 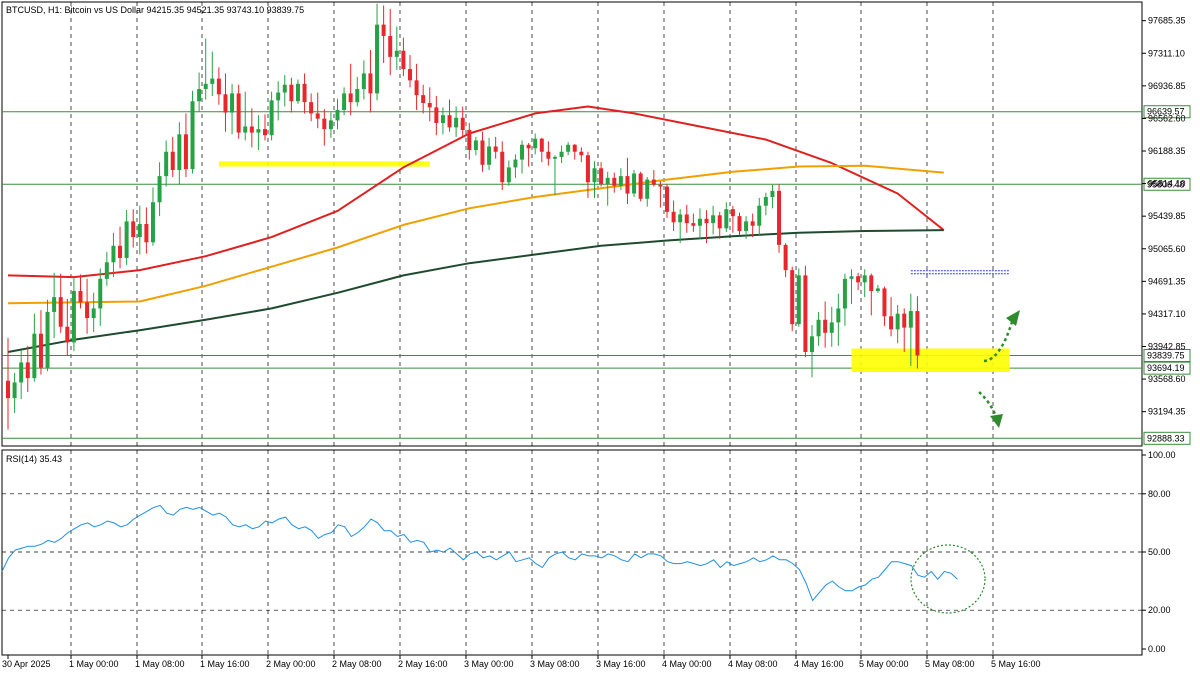 I want to click on time-label: 3 May 16:00, so click(x=621, y=664).